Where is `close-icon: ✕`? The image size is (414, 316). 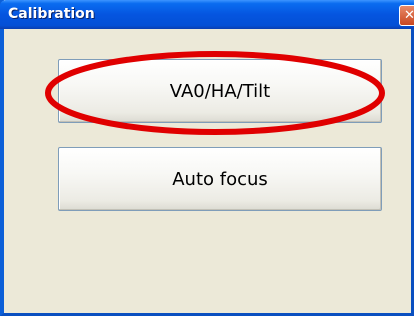
close-icon: ✕ is located at coordinates (409, 15).